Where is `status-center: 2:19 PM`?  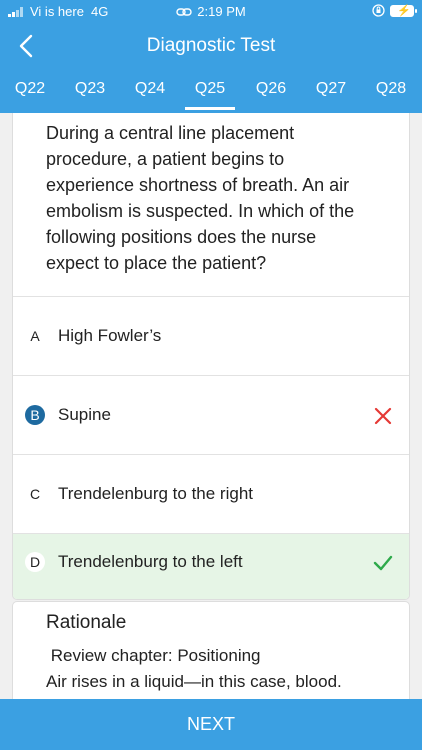
status-center: 2:19 PM is located at coordinates (211, 12).